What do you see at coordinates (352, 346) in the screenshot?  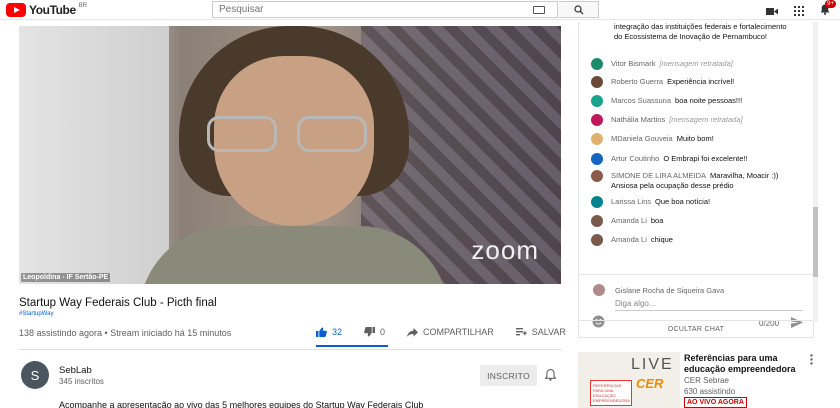 I see `like-ratio-bar` at bounding box center [352, 346].